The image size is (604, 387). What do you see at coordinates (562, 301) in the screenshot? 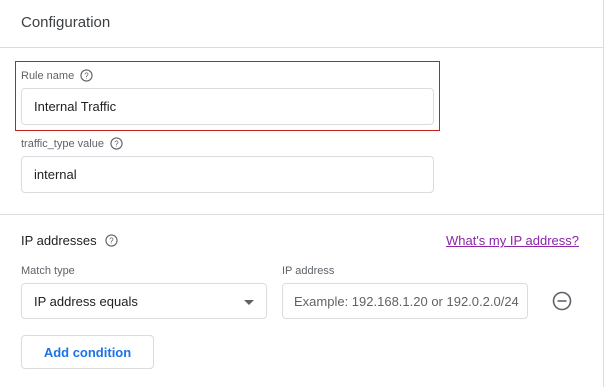
I see `remove-condition-icon` at bounding box center [562, 301].